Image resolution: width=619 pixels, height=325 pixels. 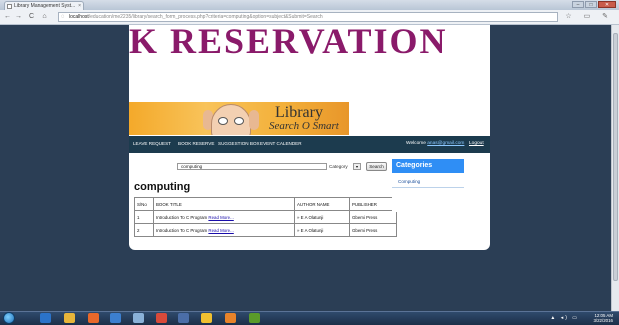 I want to click on browser-tab: Library Management Syst... ×, so click(x=44, y=5).